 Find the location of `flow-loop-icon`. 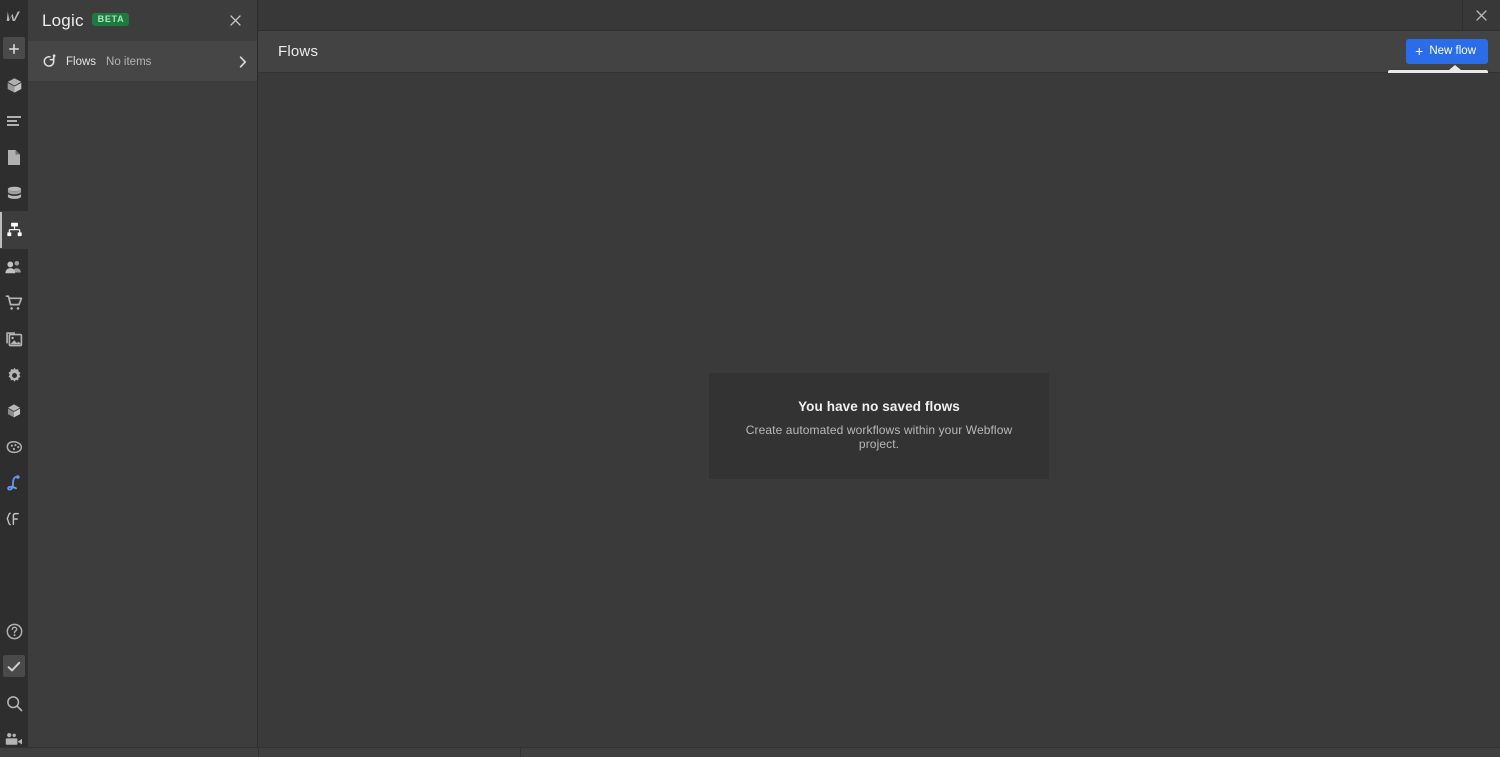

flow-loop-icon is located at coordinates (51, 61).